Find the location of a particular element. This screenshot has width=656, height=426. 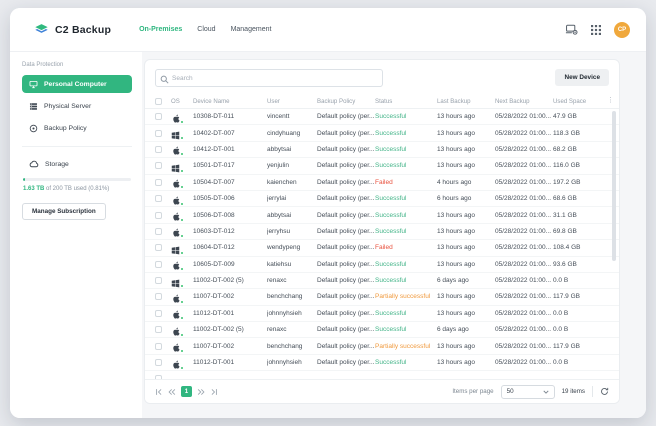

chevron-down-icon is located at coordinates (546, 392).